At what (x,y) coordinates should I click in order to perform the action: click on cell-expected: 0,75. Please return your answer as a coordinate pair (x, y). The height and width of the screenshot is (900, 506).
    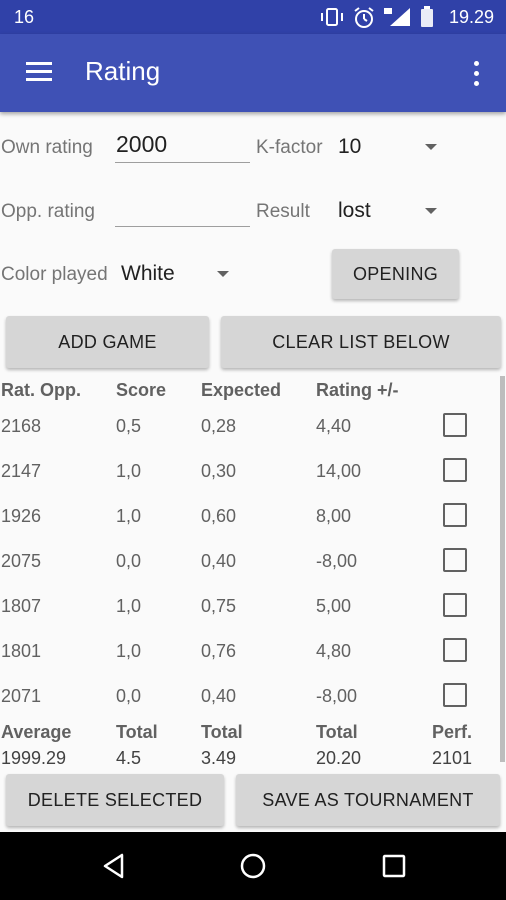
    Looking at the image, I should click on (219, 606).